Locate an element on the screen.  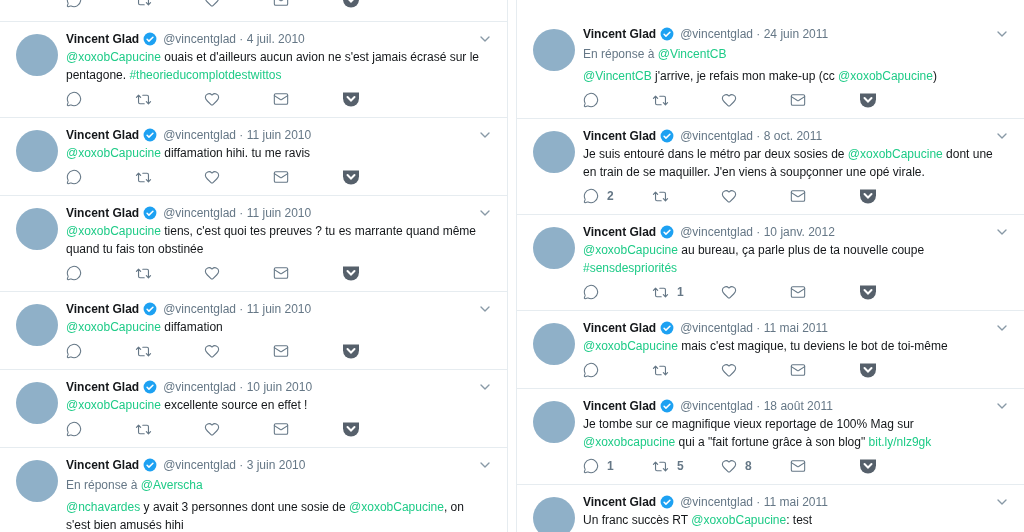
tweet-text: @VincentCB j'arrive, je refais mon make-up (cc @xoxobCapucine) is located at coordinates (760, 76).